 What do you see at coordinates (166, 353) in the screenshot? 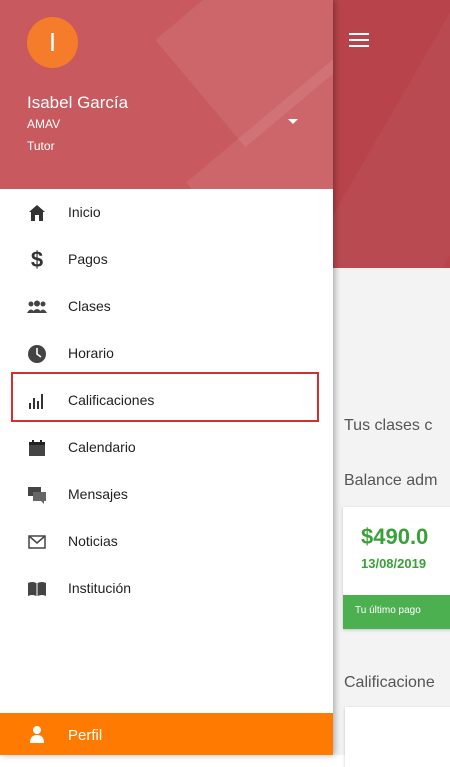
I see `menu-item-horario: Horario` at bounding box center [166, 353].